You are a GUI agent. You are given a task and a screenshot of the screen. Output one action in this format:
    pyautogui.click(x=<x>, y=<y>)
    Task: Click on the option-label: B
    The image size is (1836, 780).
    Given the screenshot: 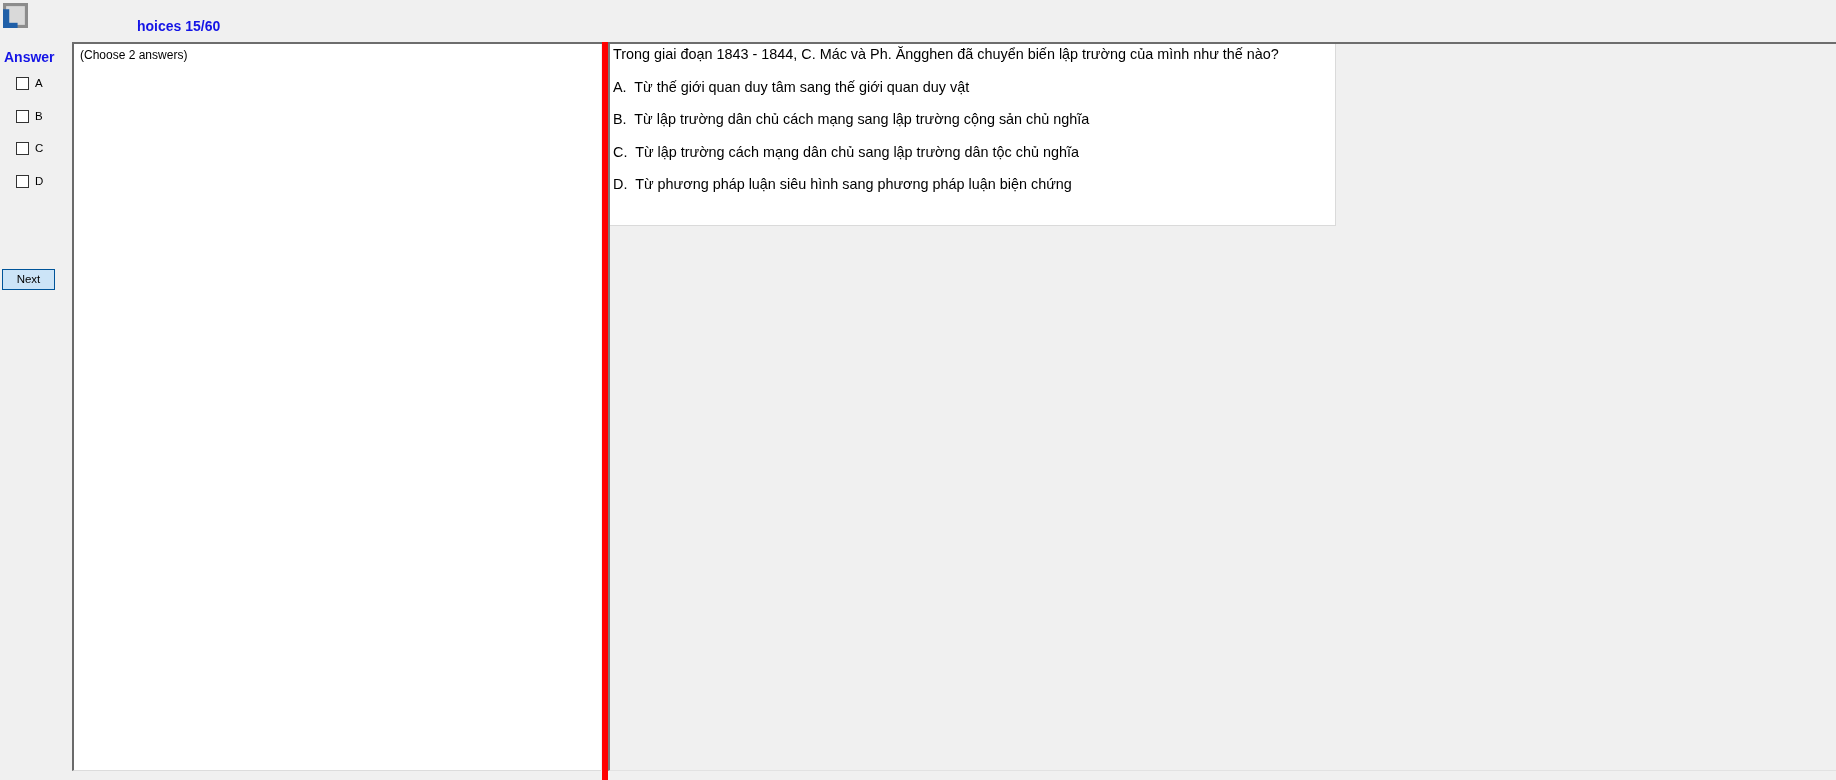 What is the action you would take?
    pyautogui.click(x=39, y=116)
    